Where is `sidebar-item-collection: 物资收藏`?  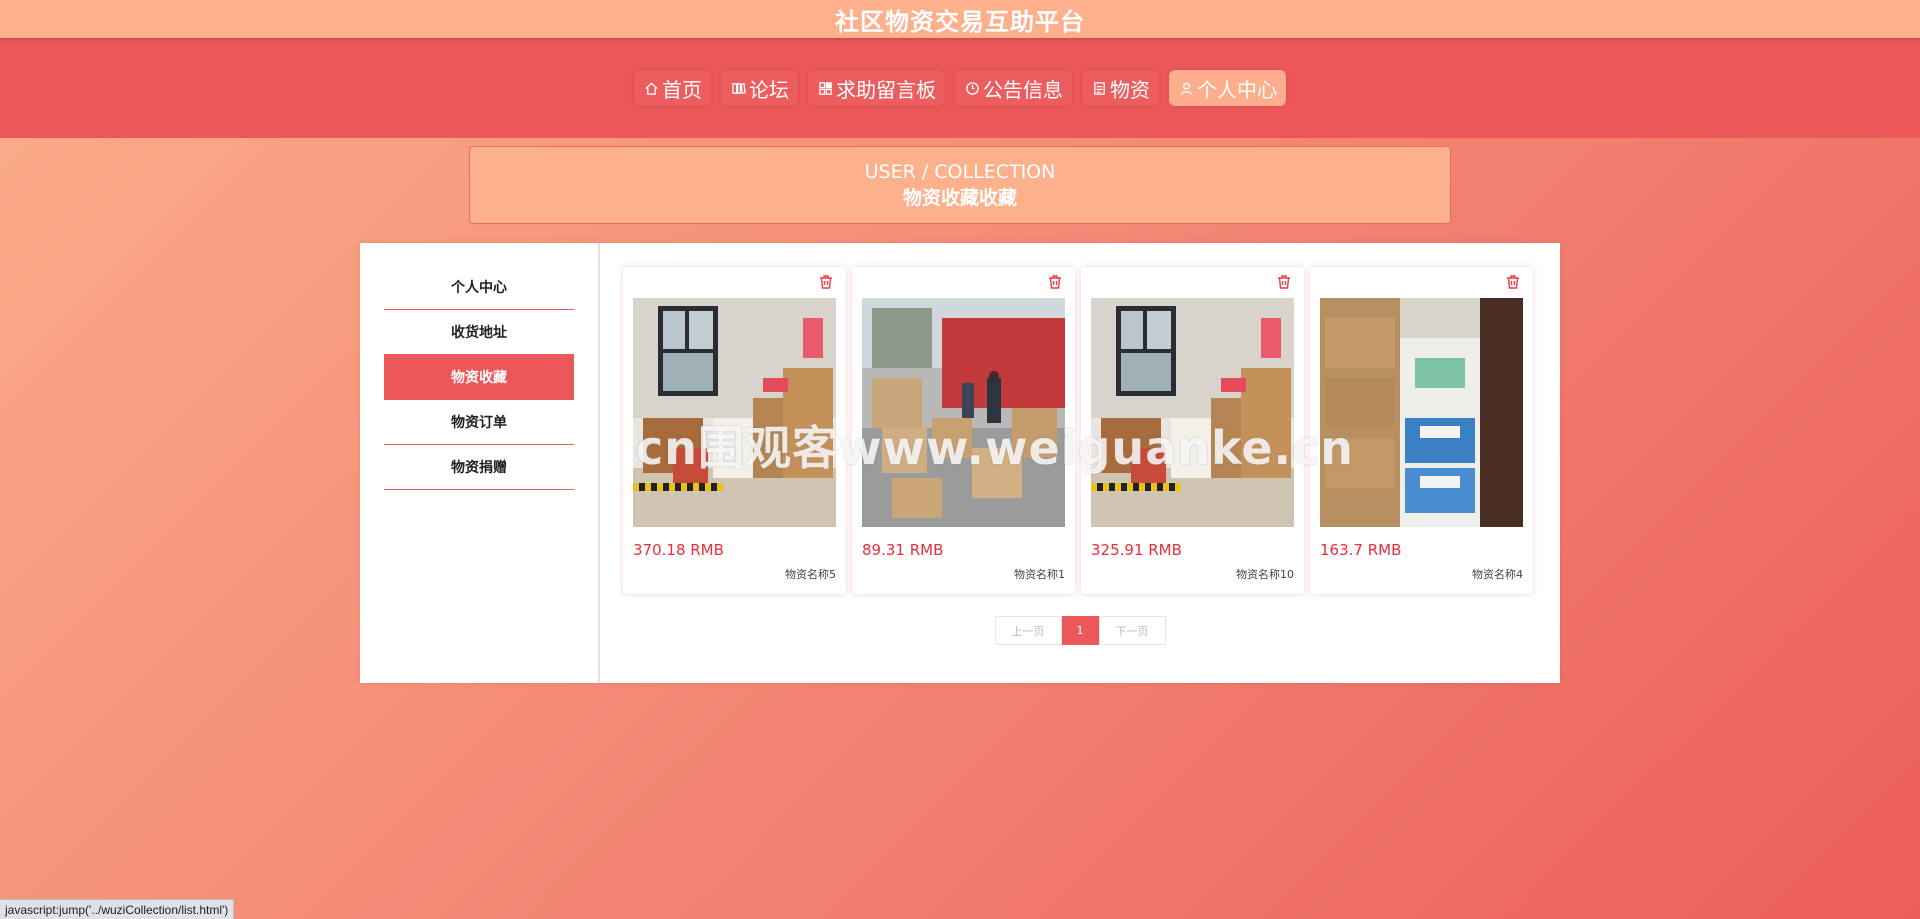 sidebar-item-collection: 物资收藏 is located at coordinates (479, 377).